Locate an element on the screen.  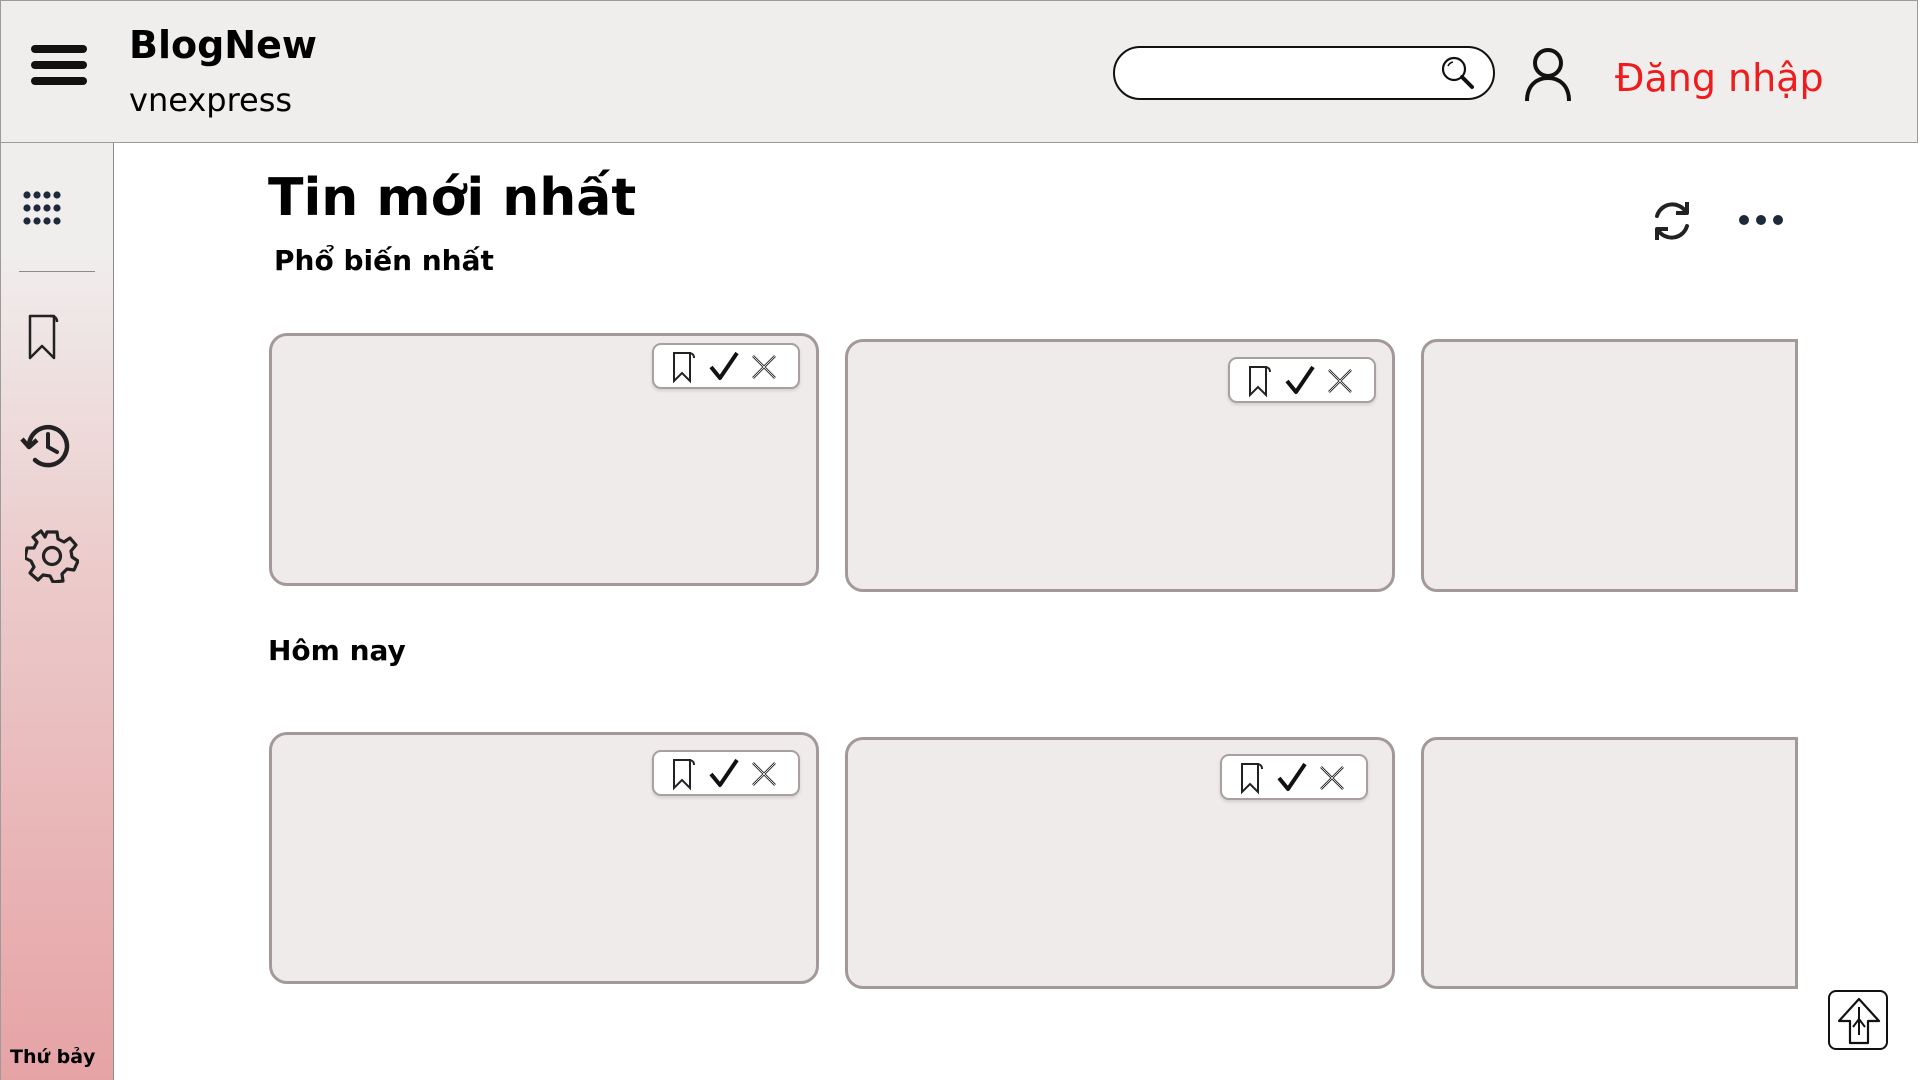
section-heading-today: Hôm nay is located at coordinates (337, 650).